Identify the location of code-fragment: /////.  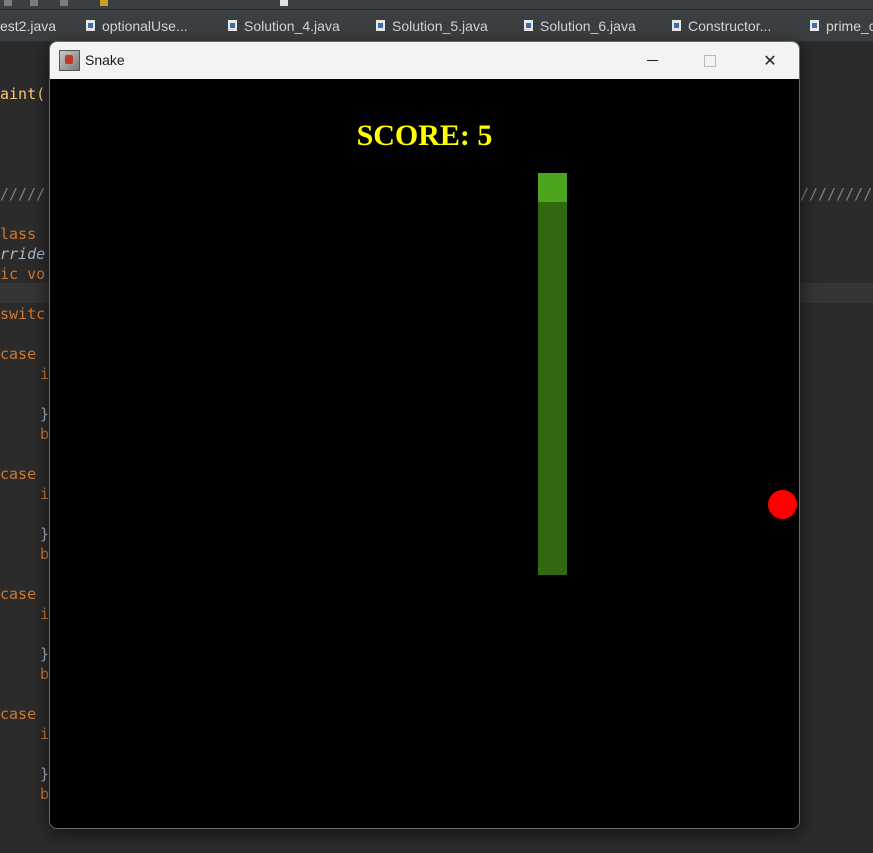
(23, 194).